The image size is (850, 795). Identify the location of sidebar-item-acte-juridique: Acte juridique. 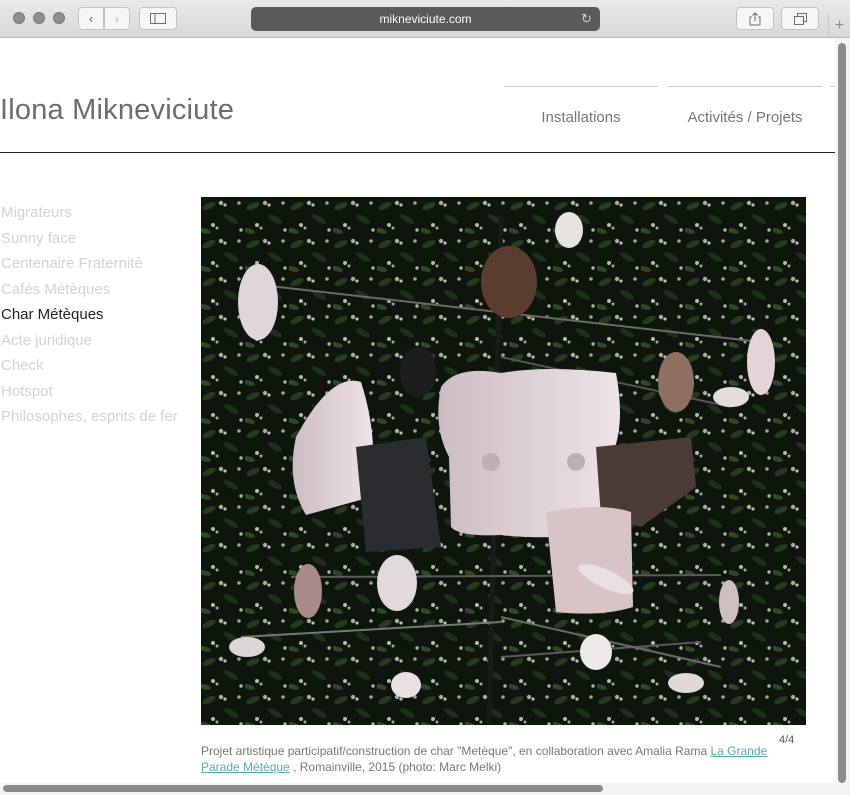
(89, 341).